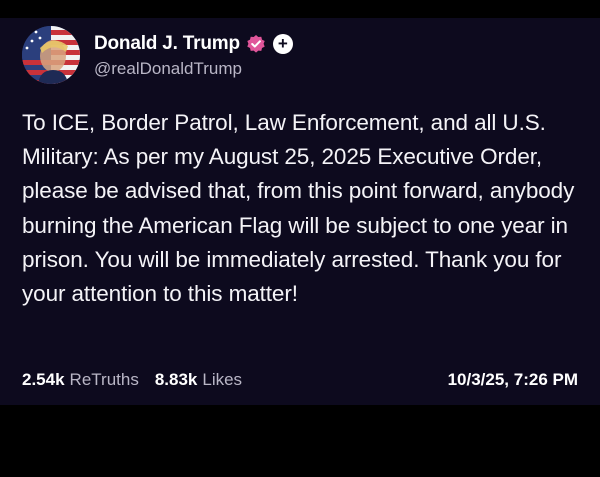 The height and width of the screenshot is (477, 600). Describe the element at coordinates (193, 69) in the screenshot. I see `author-handle: @realDonaldTrump` at that location.